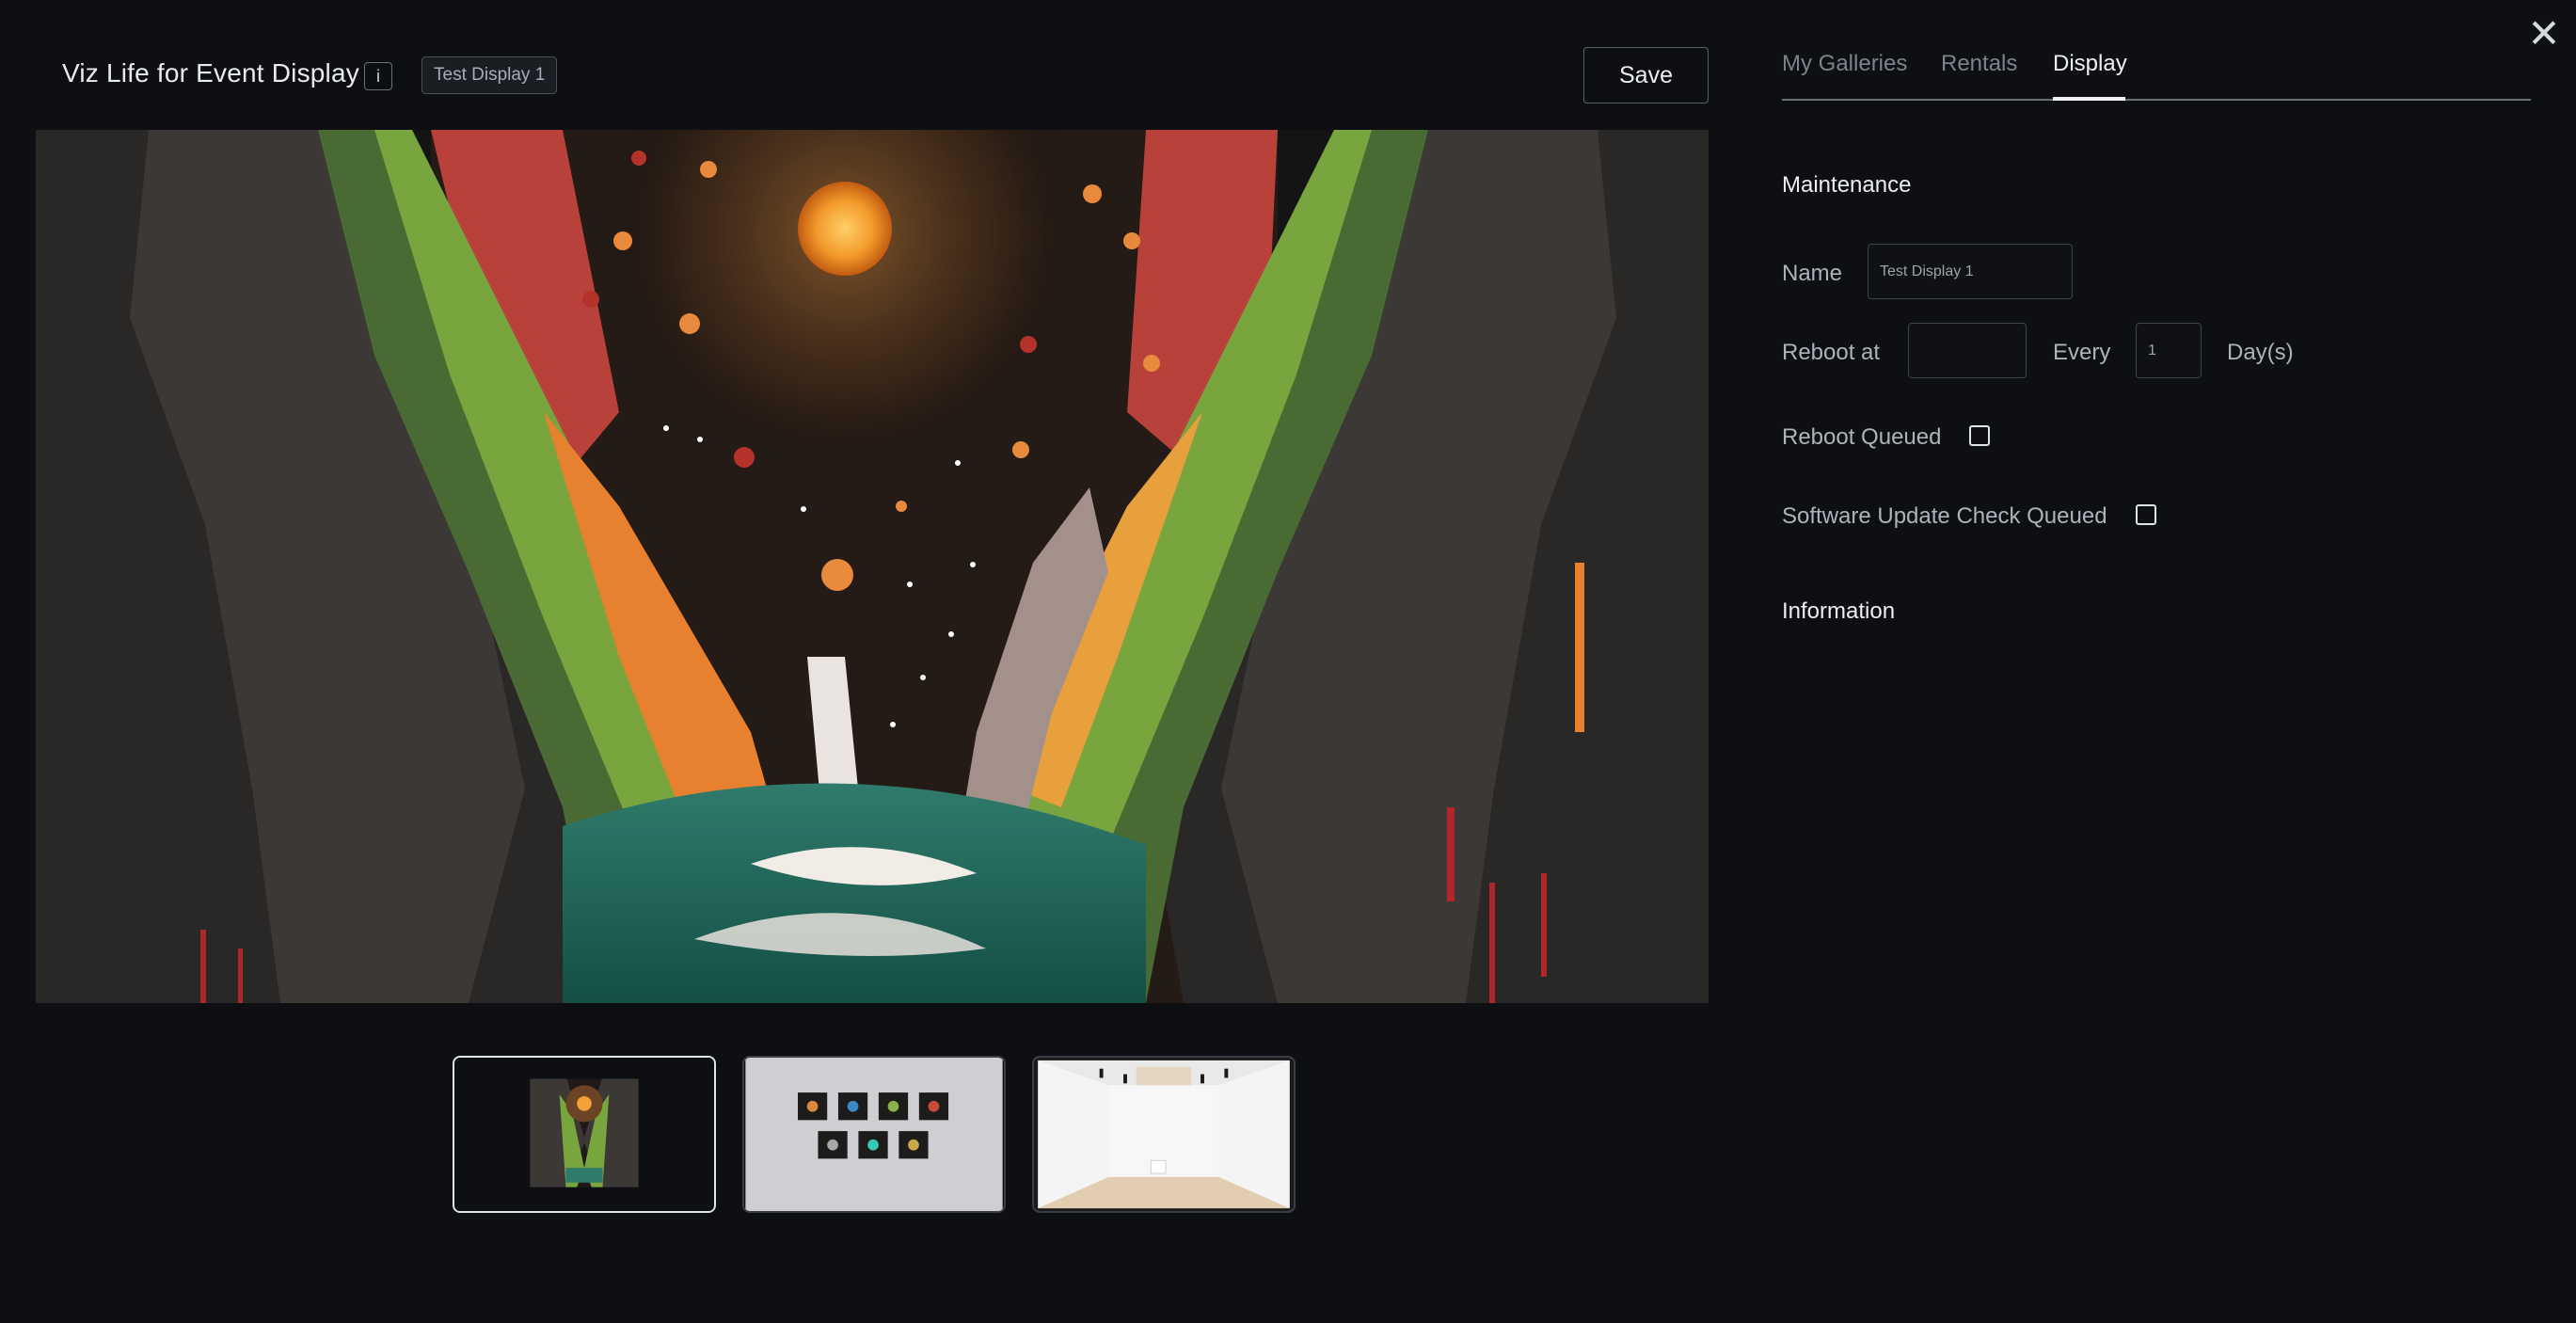  I want to click on reboot-time-input, so click(1967, 350).